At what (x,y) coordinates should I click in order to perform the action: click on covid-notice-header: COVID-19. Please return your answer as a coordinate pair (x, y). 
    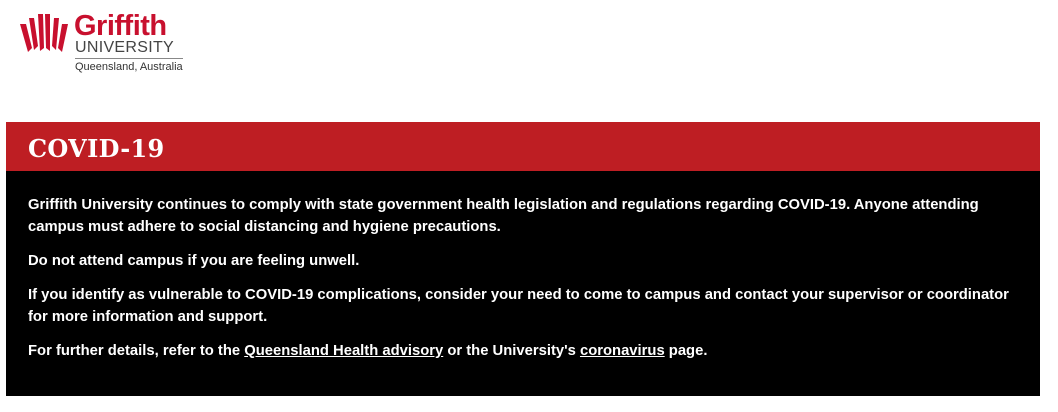
    Looking at the image, I should click on (523, 146).